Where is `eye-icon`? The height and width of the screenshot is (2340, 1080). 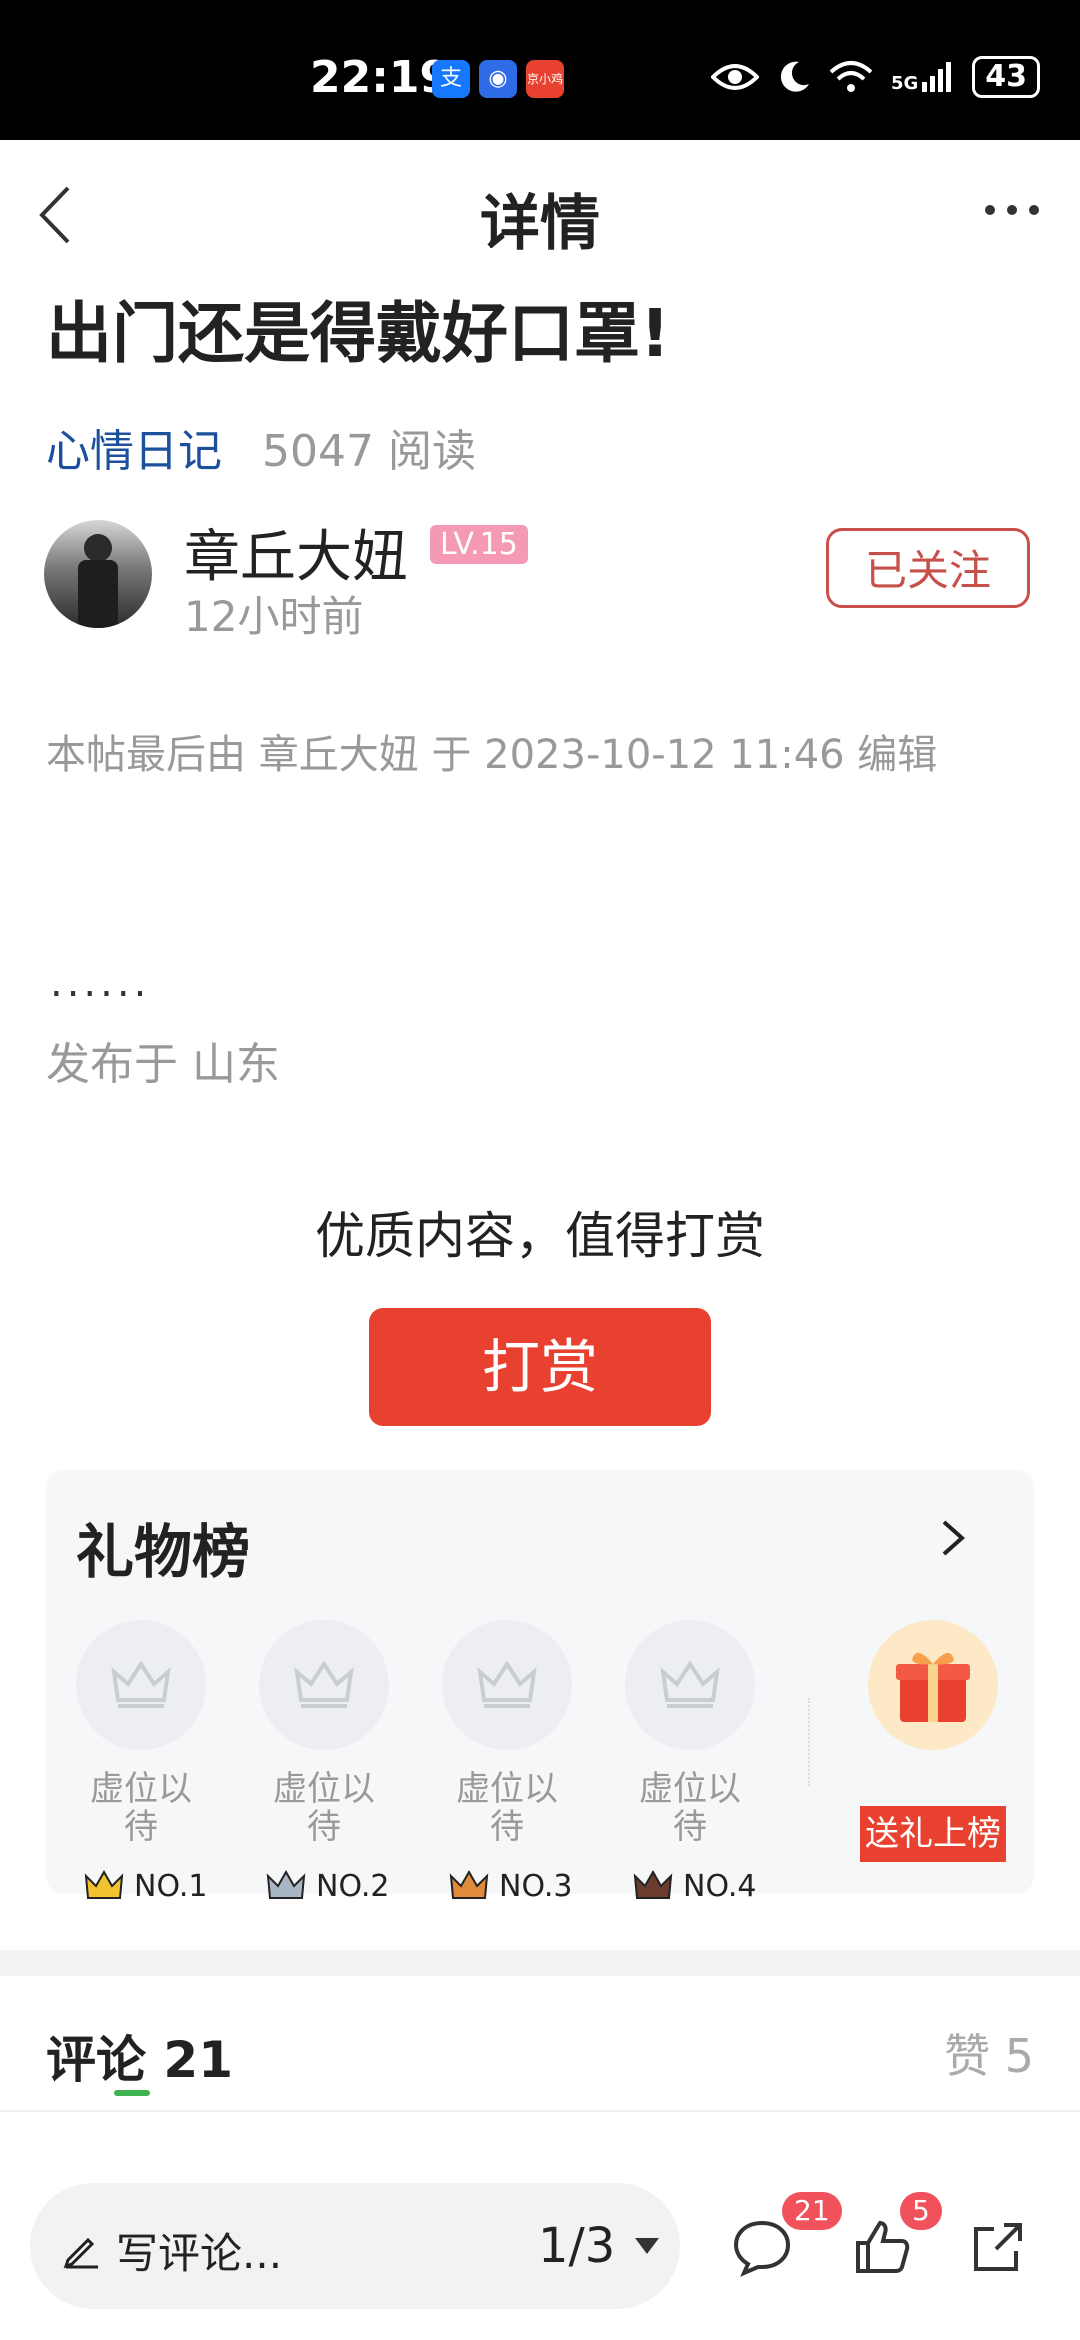 eye-icon is located at coordinates (734, 77).